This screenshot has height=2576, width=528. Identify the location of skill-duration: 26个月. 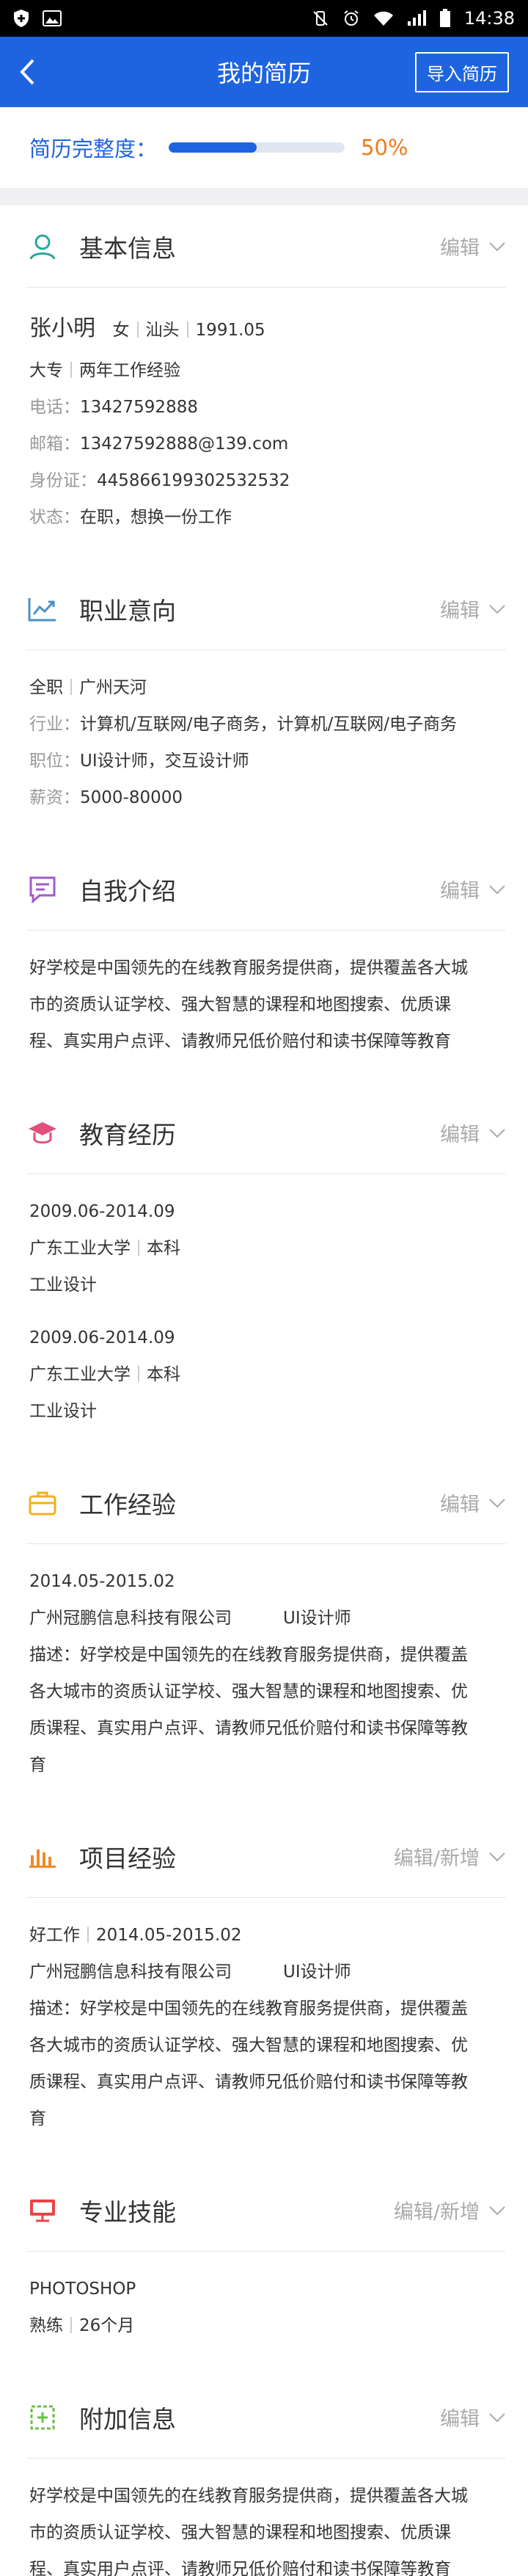
(107, 2325).